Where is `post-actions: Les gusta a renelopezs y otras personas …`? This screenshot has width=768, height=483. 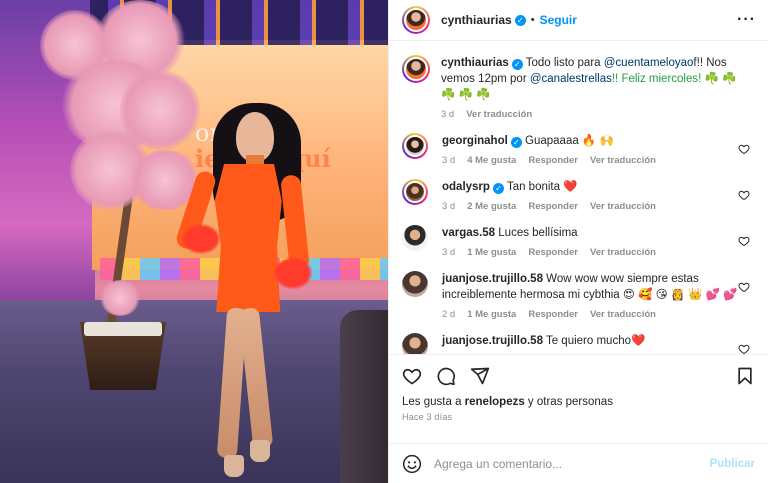
post-actions: Les gusta a renelopezs y otras personas … is located at coordinates (578, 398).